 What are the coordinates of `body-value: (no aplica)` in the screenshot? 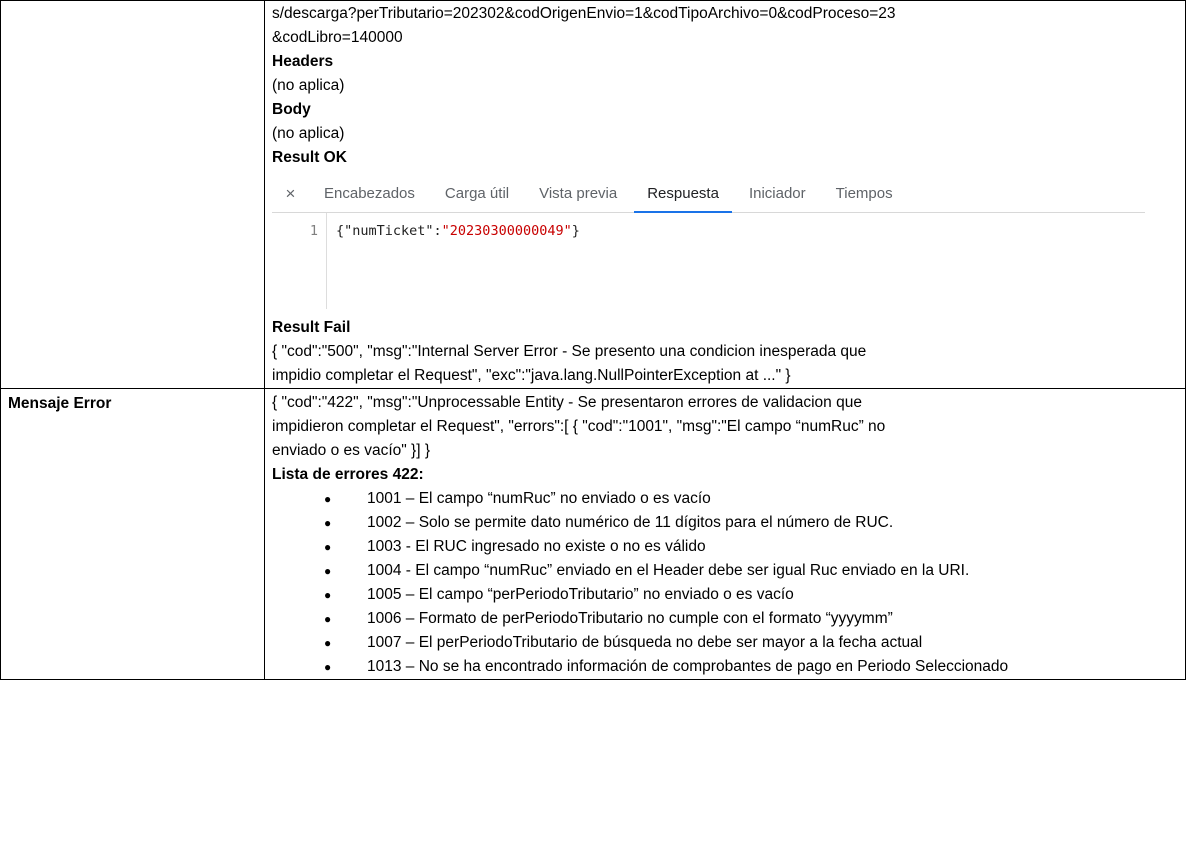 It's located at (308, 133).